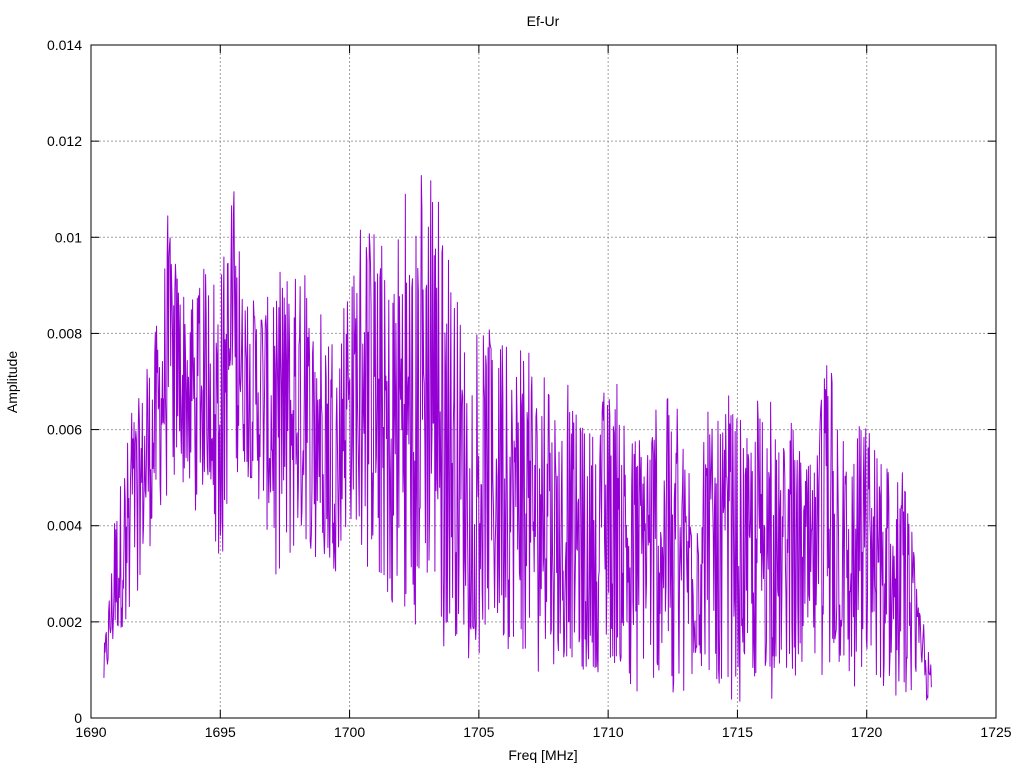 This screenshot has width=1024, height=768. I want to click on x-axis-title: Freq [MHz], so click(542, 755).